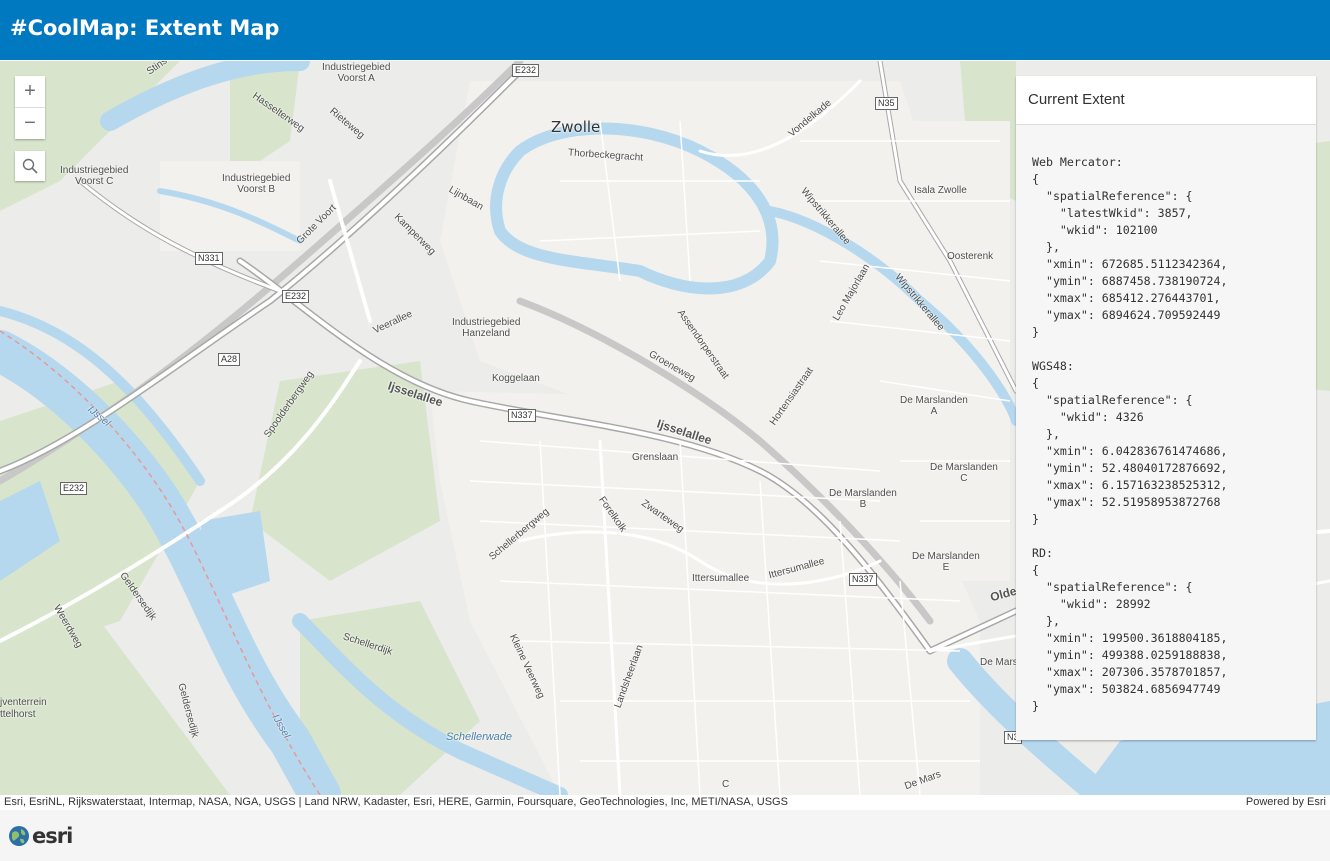 The width and height of the screenshot is (1330, 861). I want to click on label-marslanden-e-2: E, so click(946, 567).